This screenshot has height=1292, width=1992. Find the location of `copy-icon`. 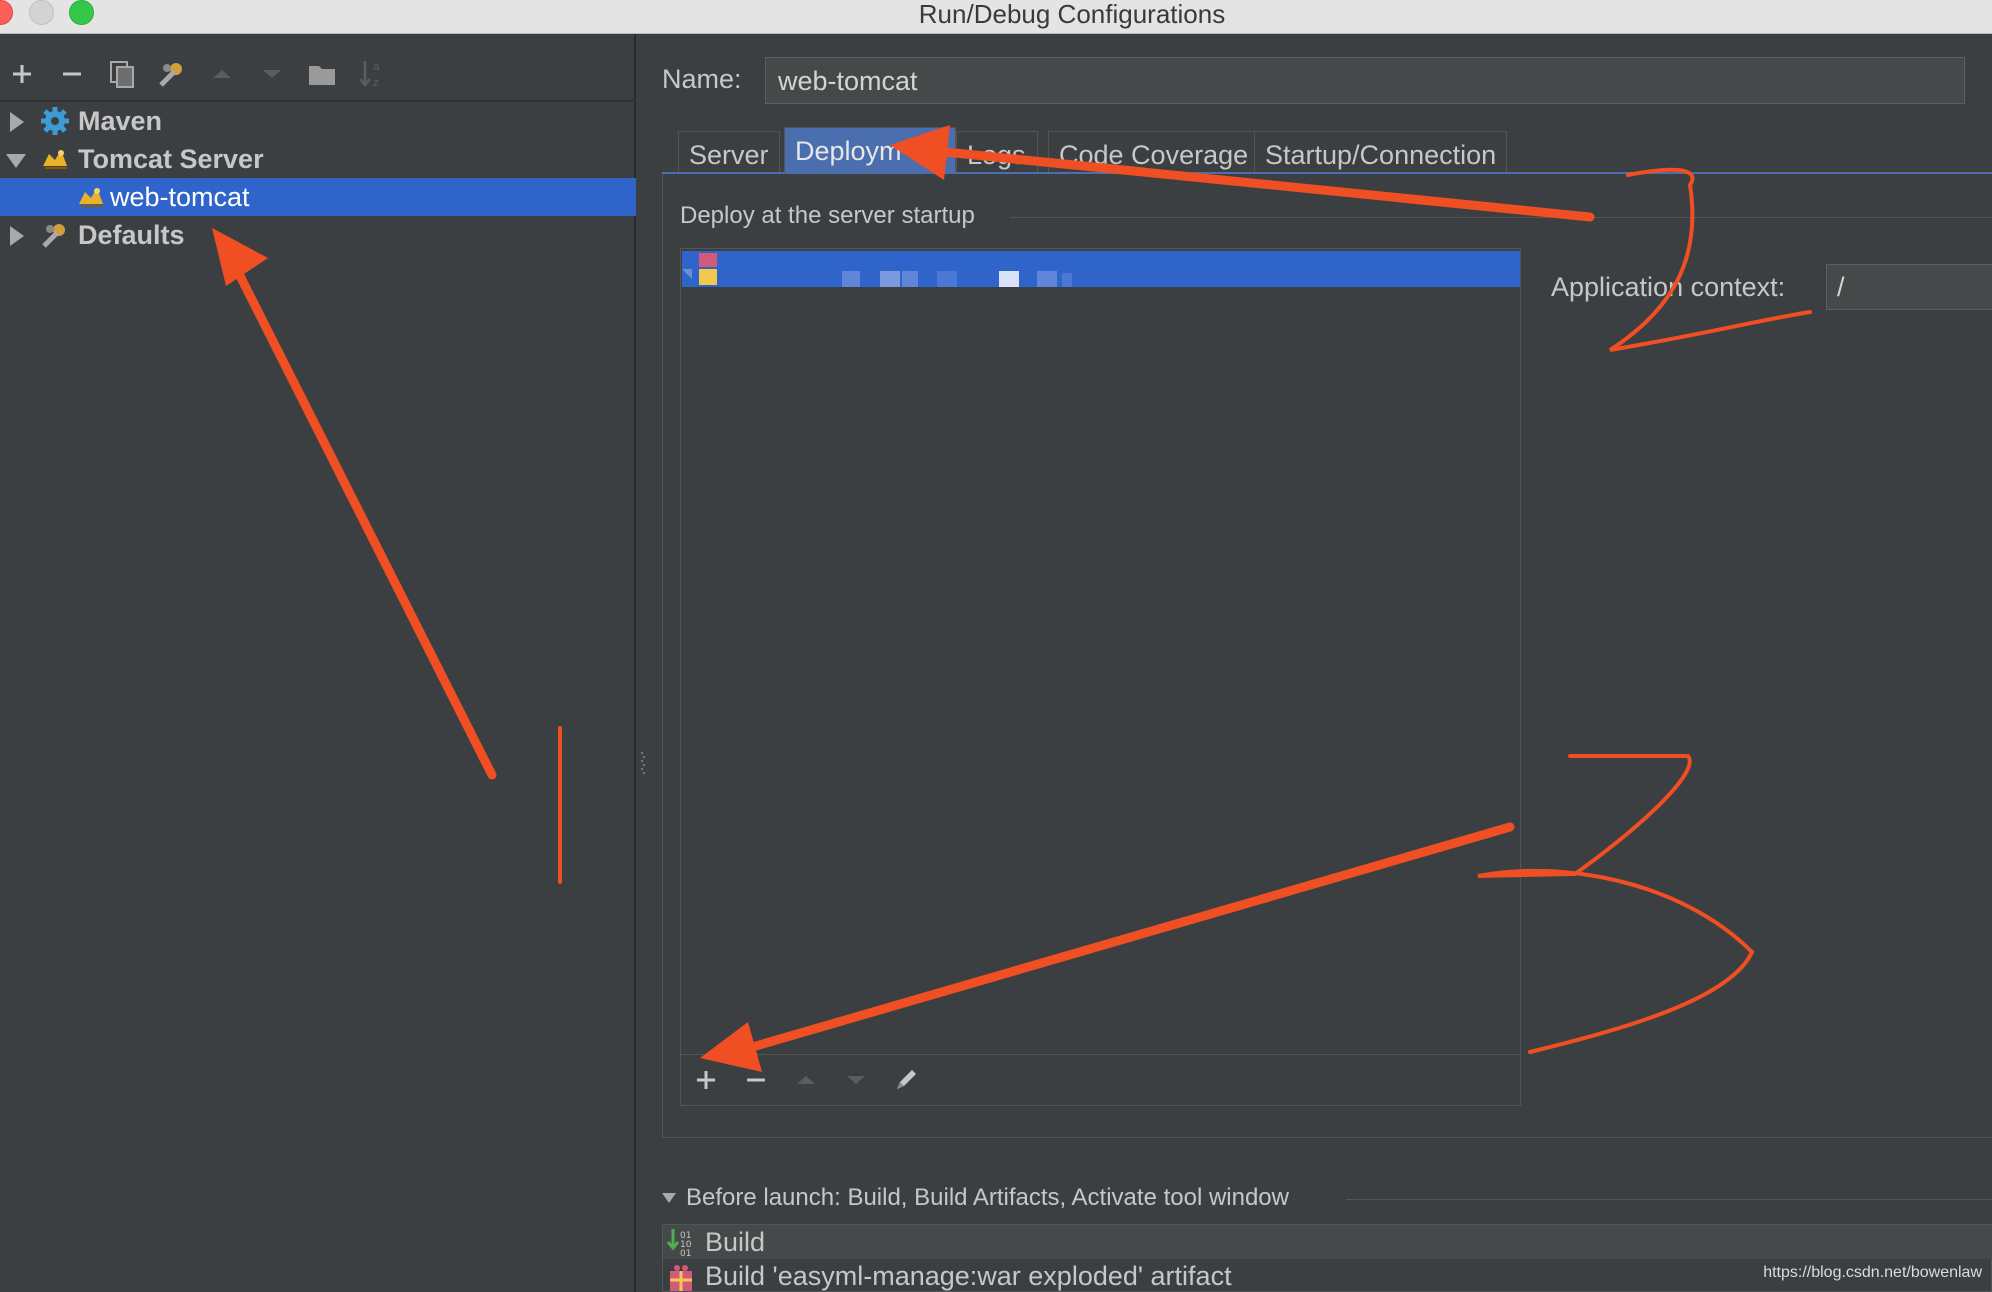

copy-icon is located at coordinates (122, 74).